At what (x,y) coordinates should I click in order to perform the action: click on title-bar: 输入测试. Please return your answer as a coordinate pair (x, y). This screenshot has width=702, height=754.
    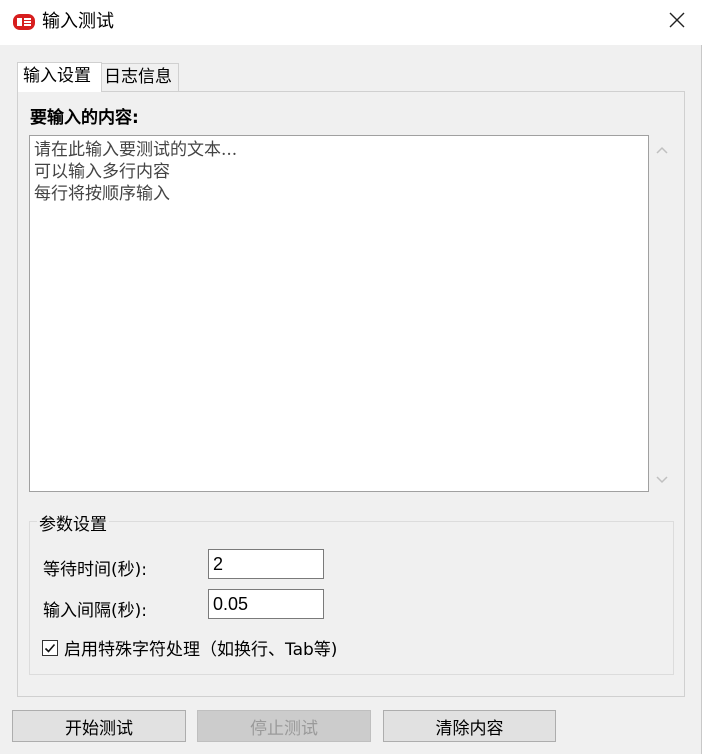
    Looking at the image, I should click on (351, 22).